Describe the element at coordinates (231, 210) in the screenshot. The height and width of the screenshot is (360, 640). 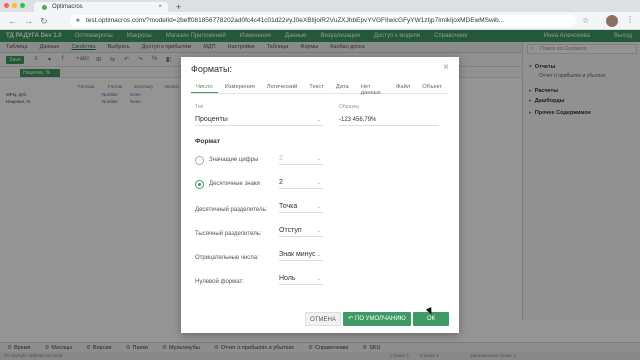
I see `decimal-separator-label: Десятичный разделитель:` at that location.